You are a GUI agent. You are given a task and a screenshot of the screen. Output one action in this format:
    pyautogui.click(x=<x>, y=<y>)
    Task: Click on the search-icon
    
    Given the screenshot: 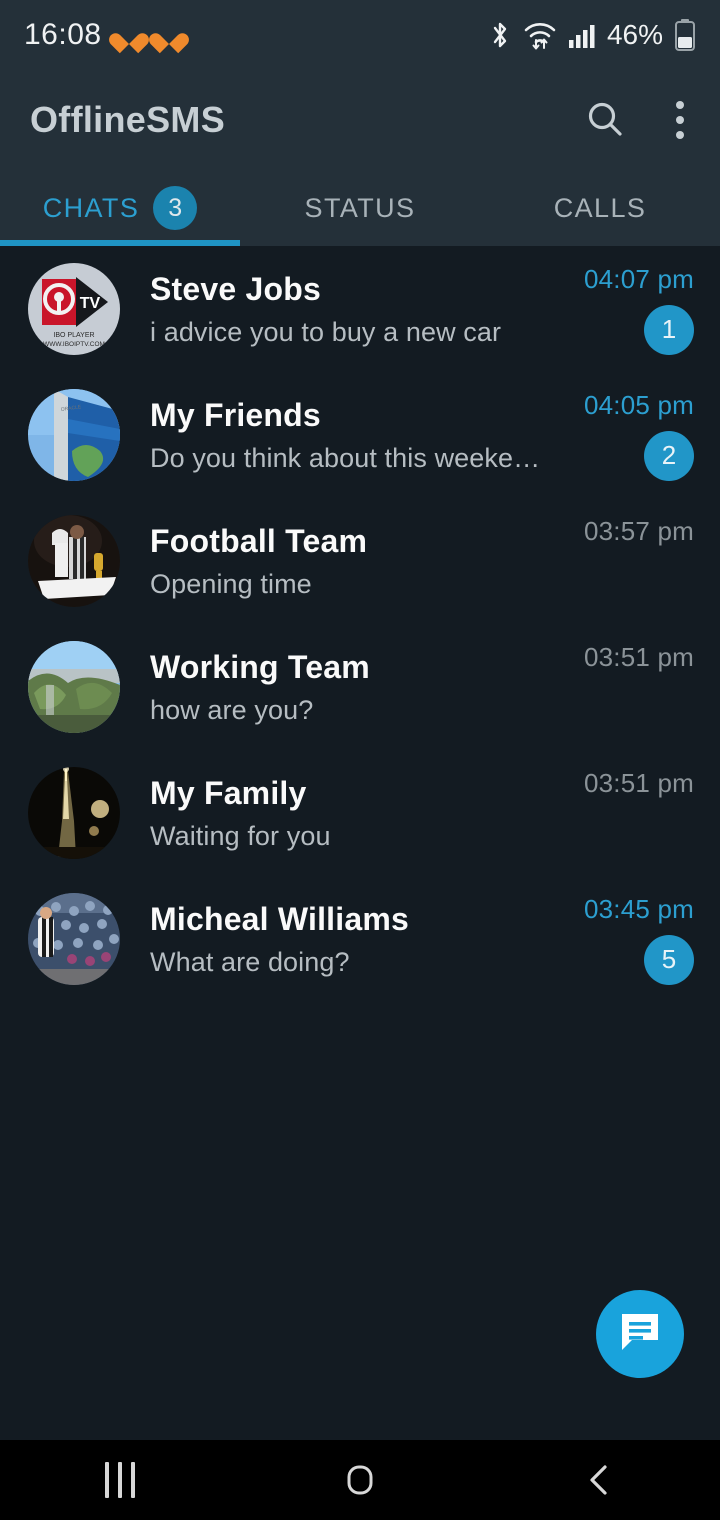 What is the action you would take?
    pyautogui.click(x=605, y=120)
    